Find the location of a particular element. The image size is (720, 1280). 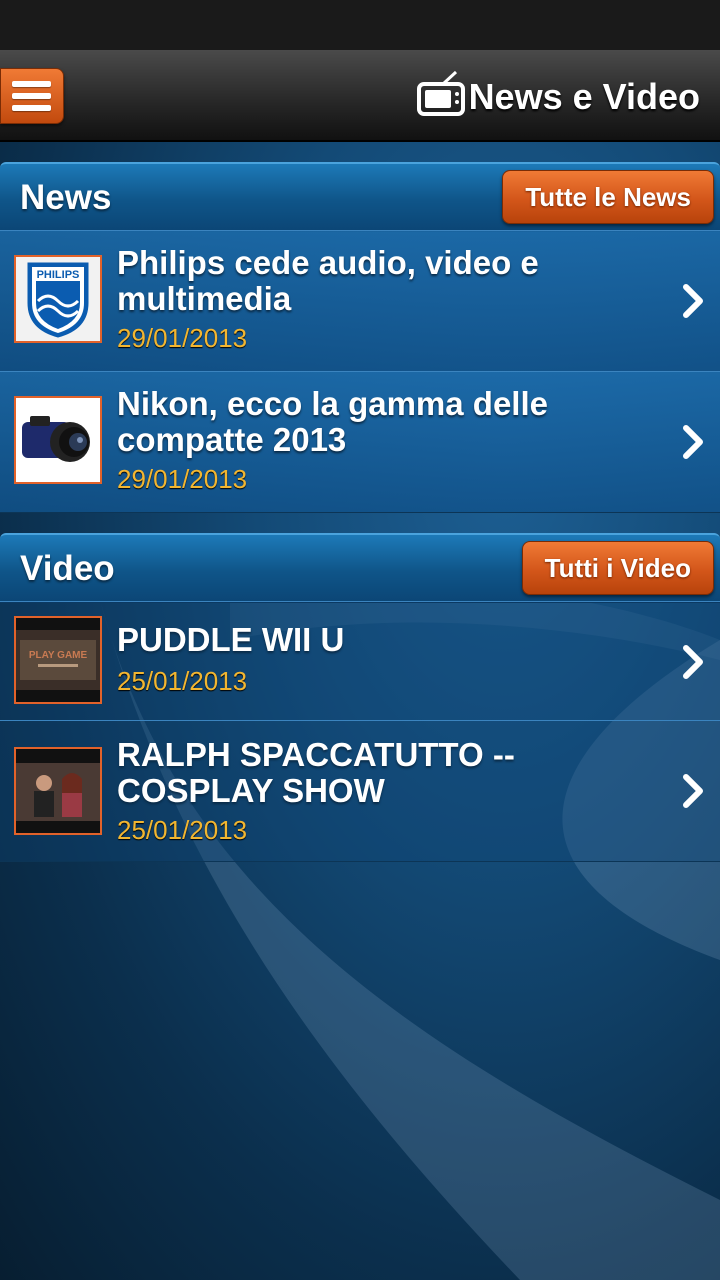

news-item-title: Nikon, ecco la gamma delle compatte 2013 is located at coordinates (332, 421).